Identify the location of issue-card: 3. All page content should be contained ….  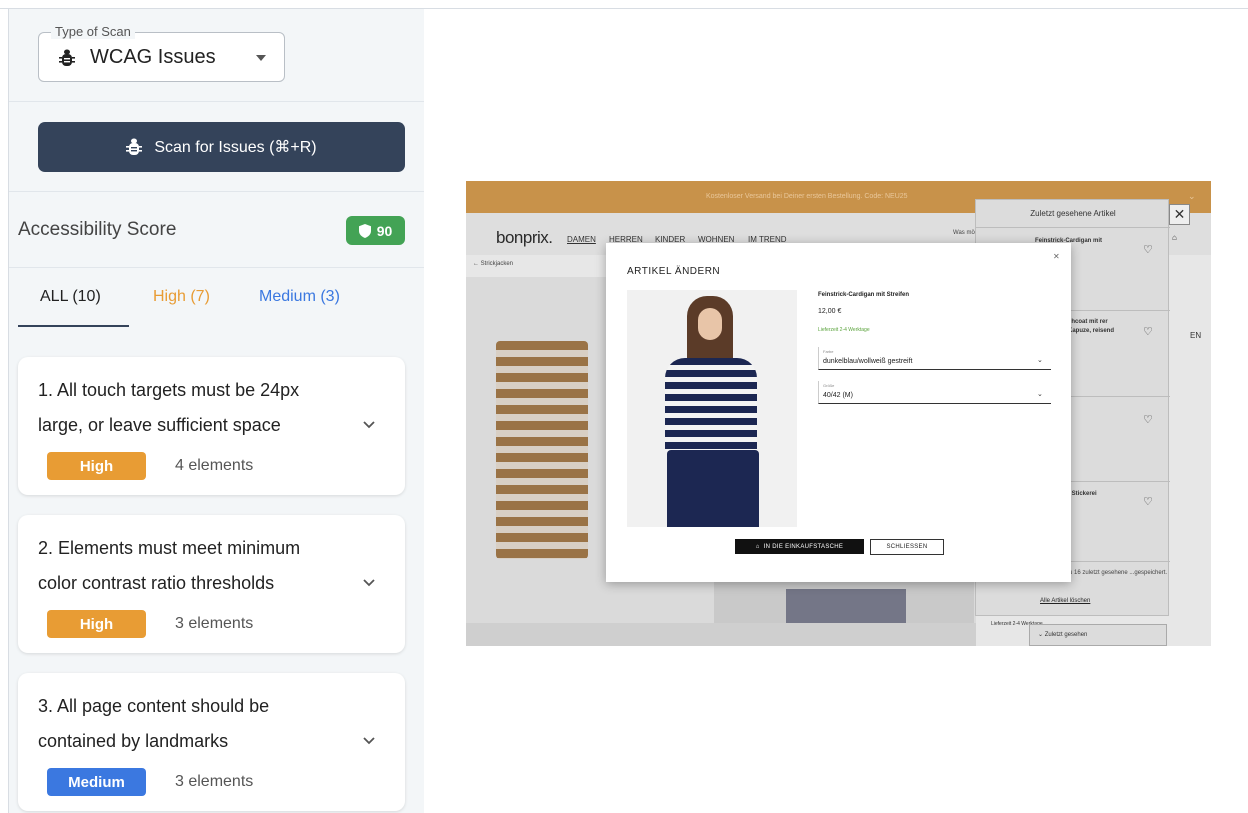
(211, 742).